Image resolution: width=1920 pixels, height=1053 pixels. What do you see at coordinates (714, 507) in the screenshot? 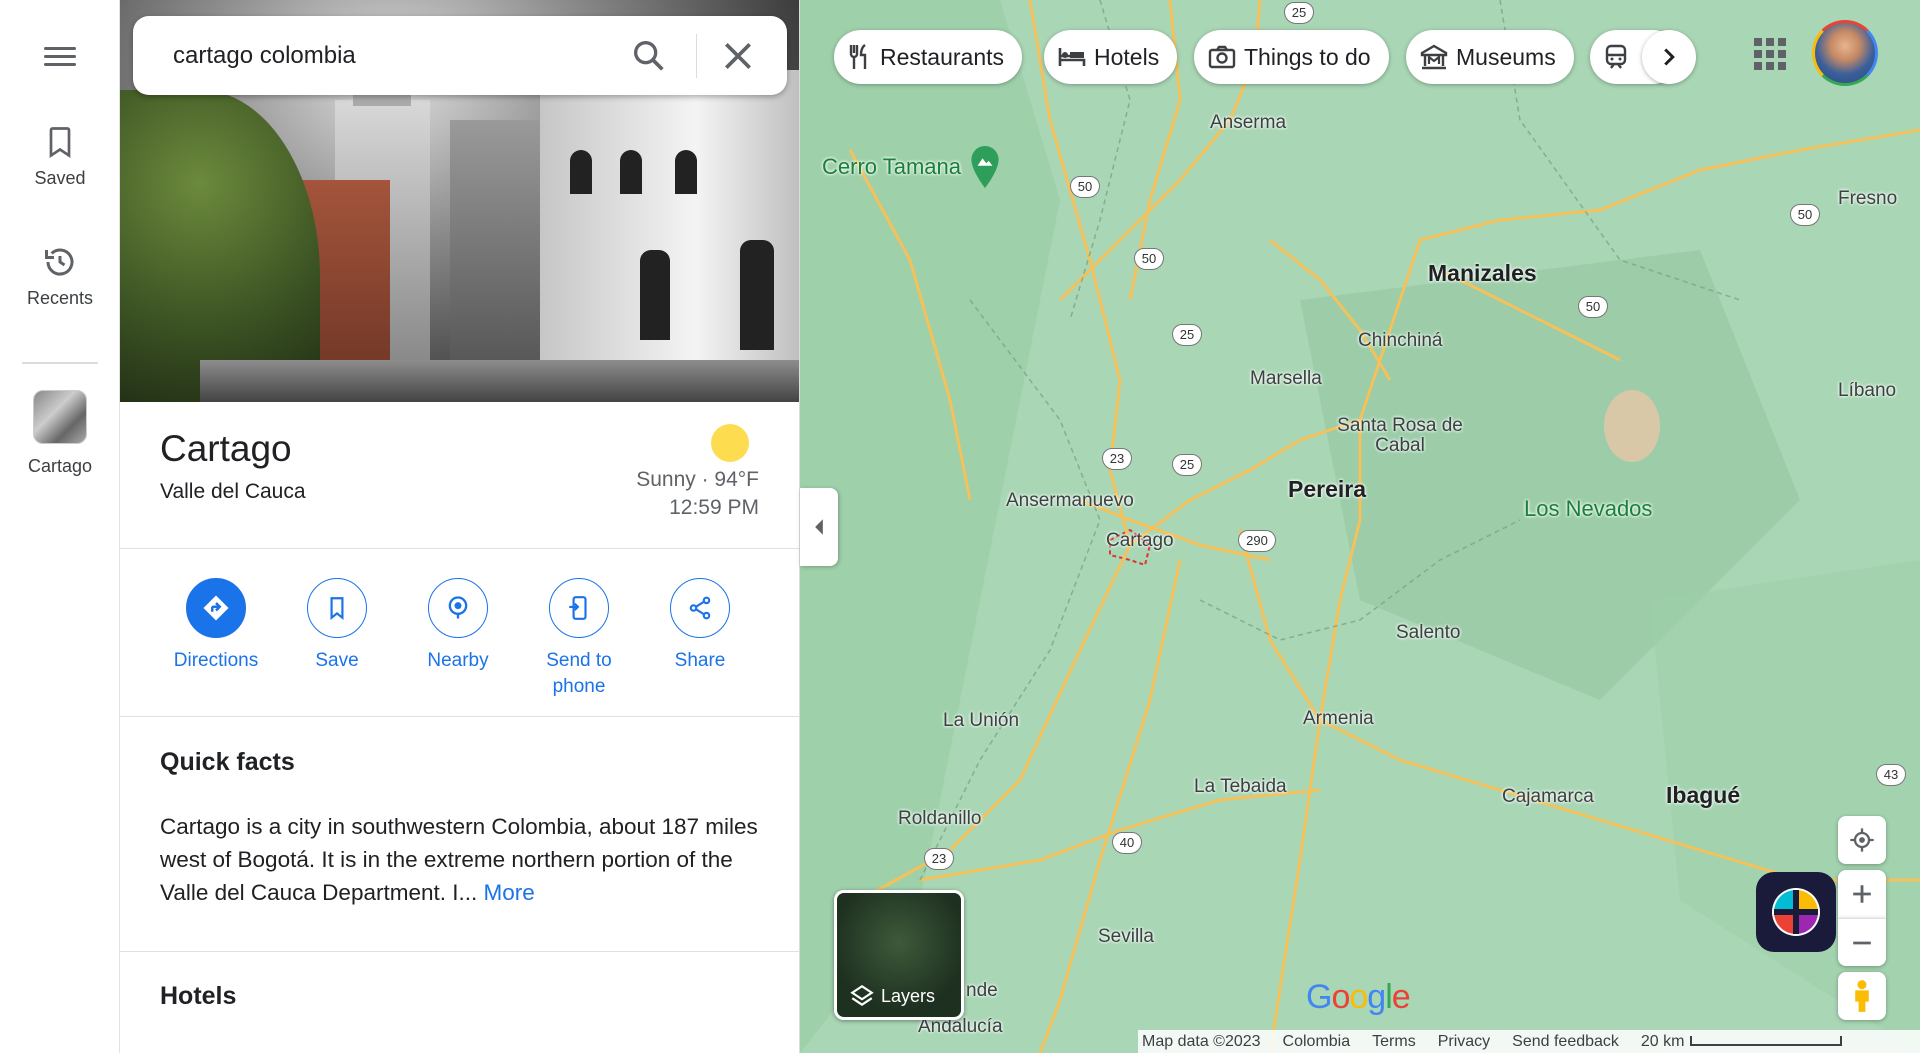
I see `local-time: 12:59 PM` at bounding box center [714, 507].